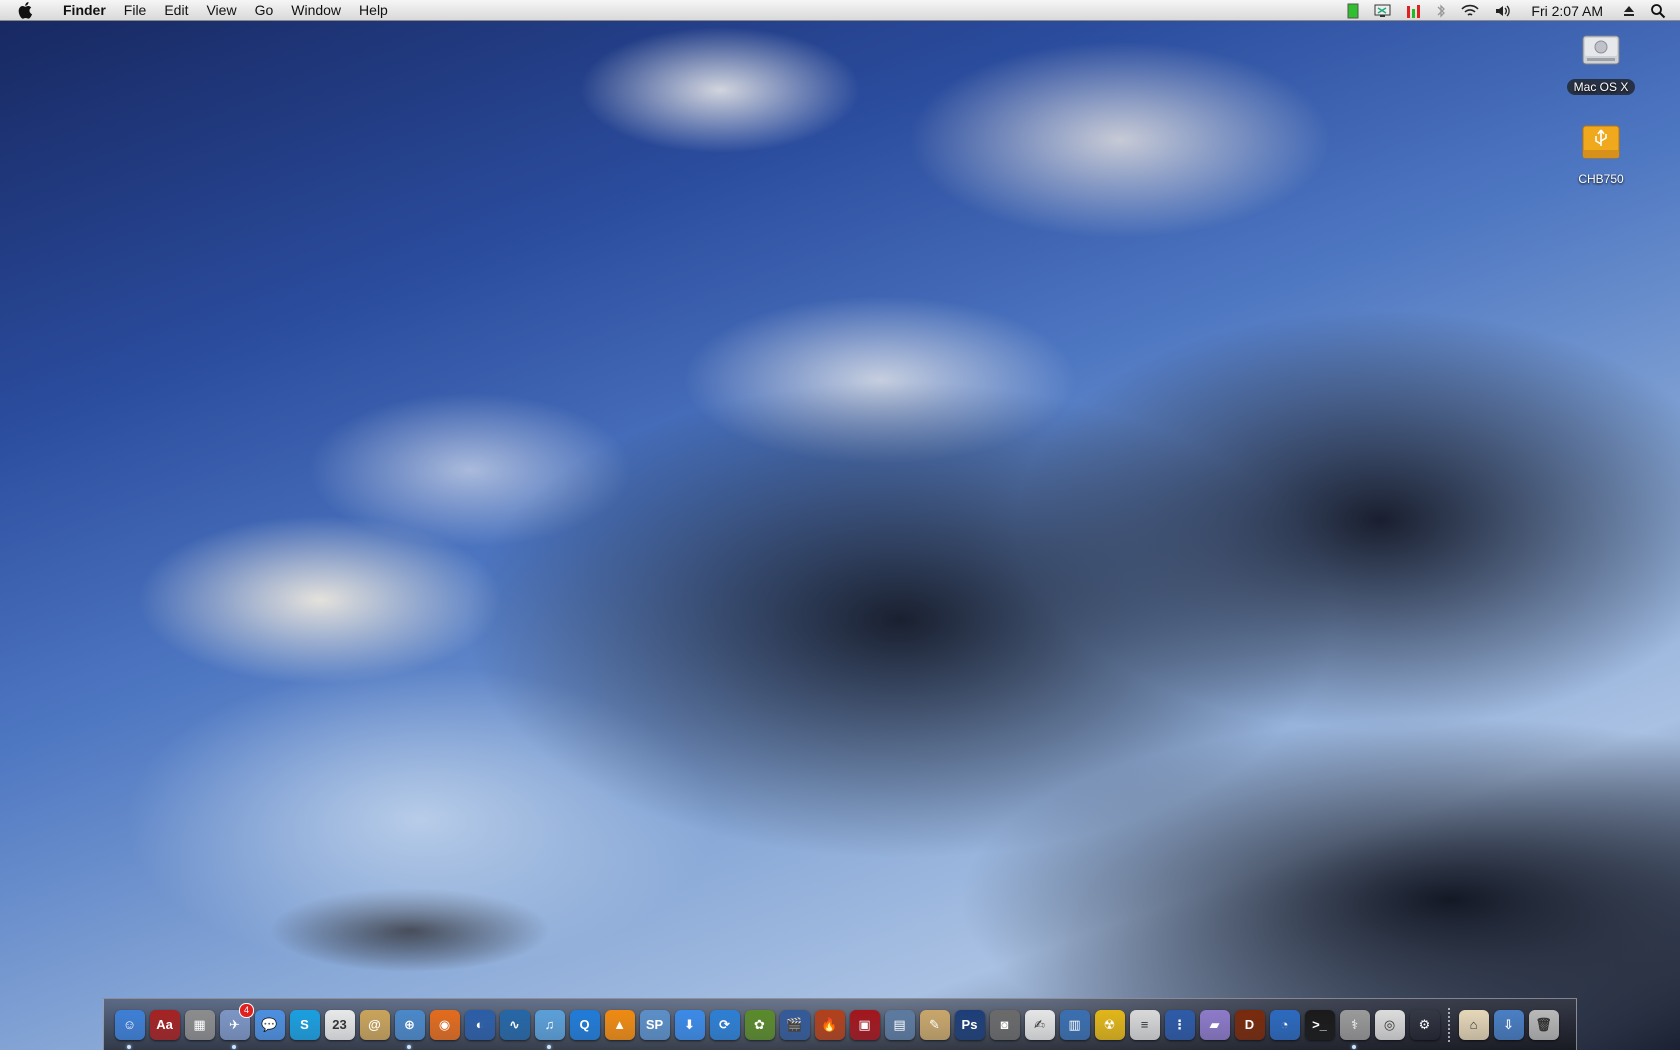 The image size is (1680, 1050). I want to click on dock-item-burn: 🔥, so click(829, 1025).